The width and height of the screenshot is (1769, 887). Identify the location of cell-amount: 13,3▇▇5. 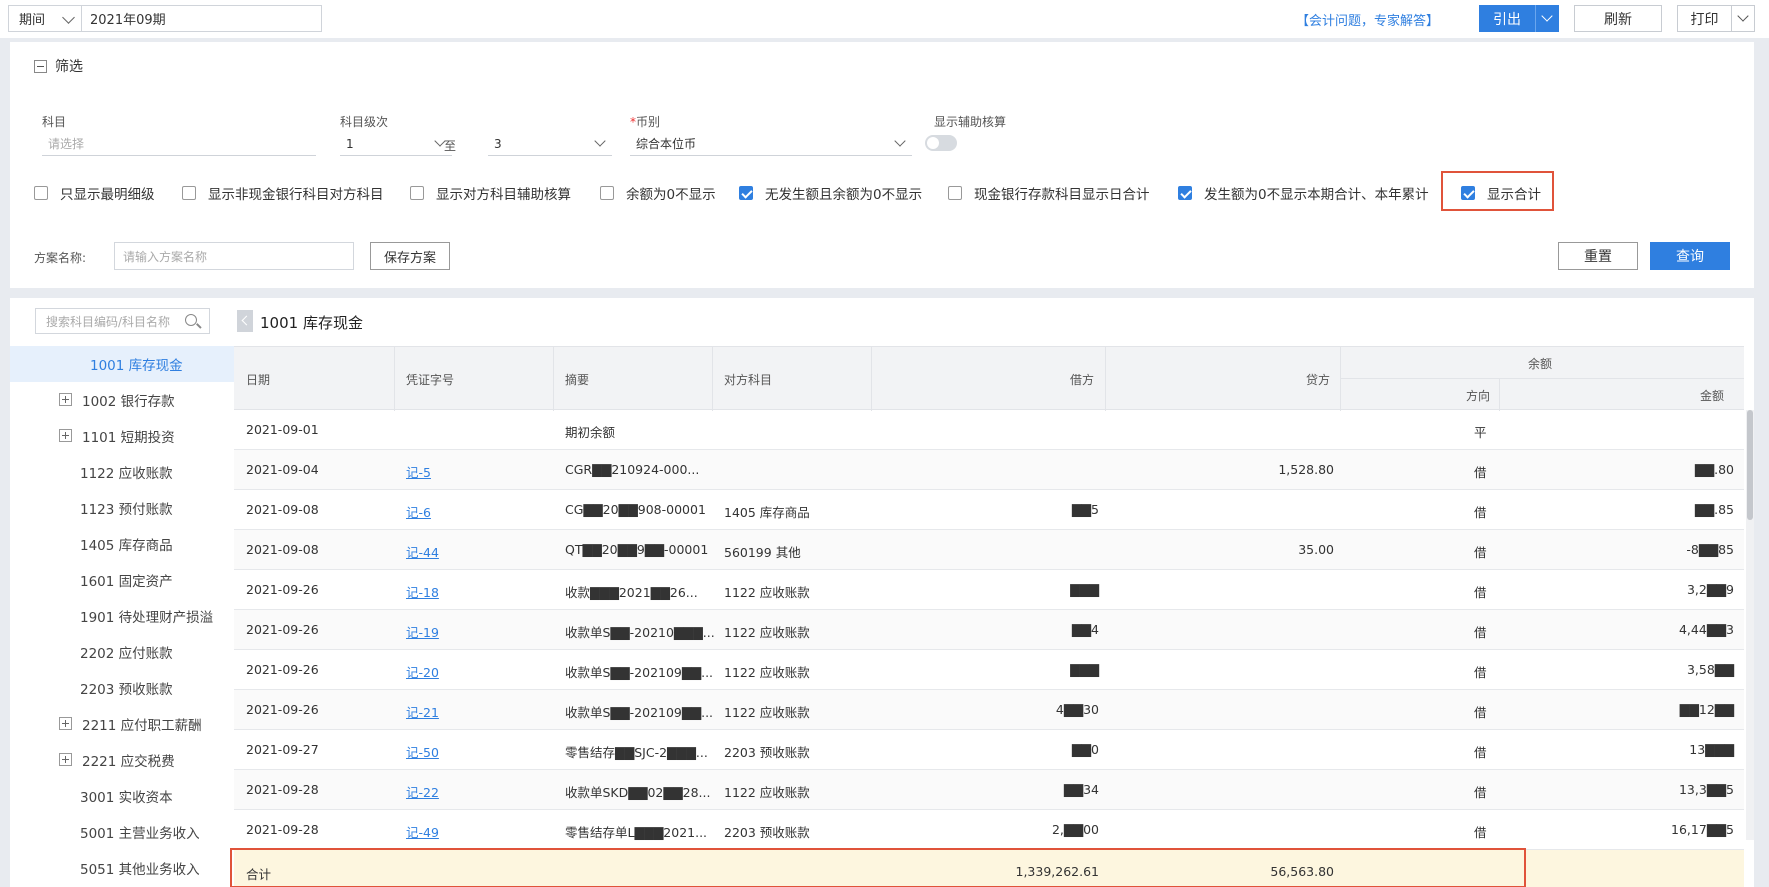
(1706, 789).